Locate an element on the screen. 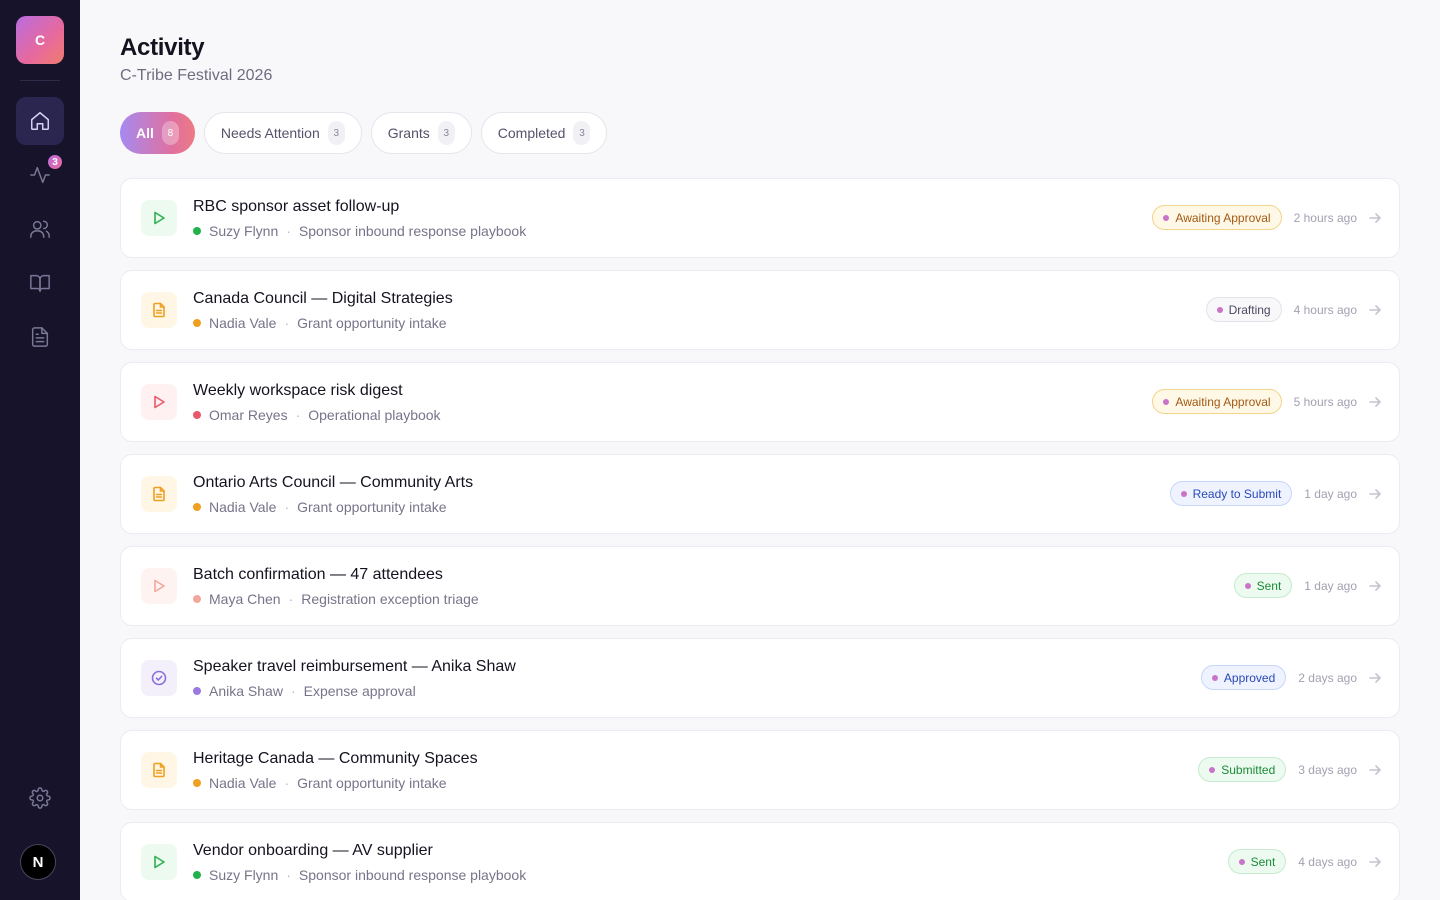 The width and height of the screenshot is (1440, 900). activity-person: Omar Reyes is located at coordinates (248, 415).